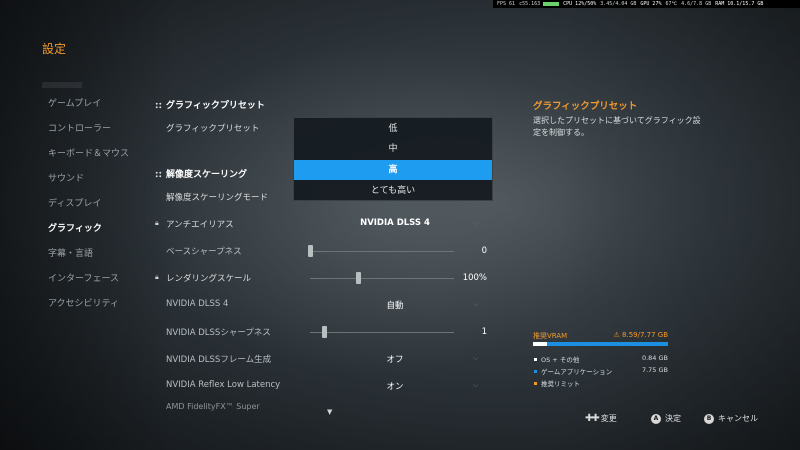 The width and height of the screenshot is (800, 450). Describe the element at coordinates (54, 49) in the screenshot. I see `page-title: 設定` at that location.